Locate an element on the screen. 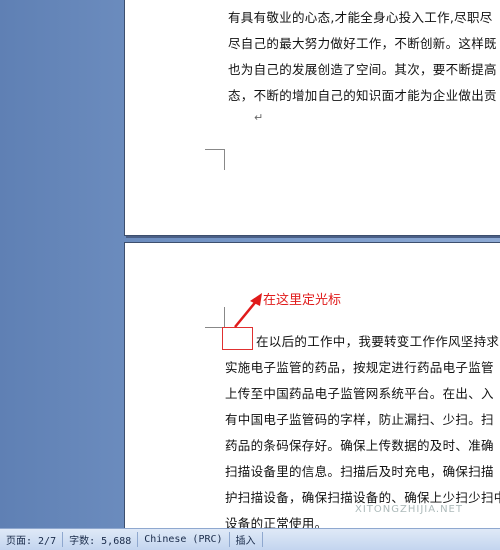 The width and height of the screenshot is (500, 550). paragraph-mark-icon: ↵ is located at coordinates (259, 117).